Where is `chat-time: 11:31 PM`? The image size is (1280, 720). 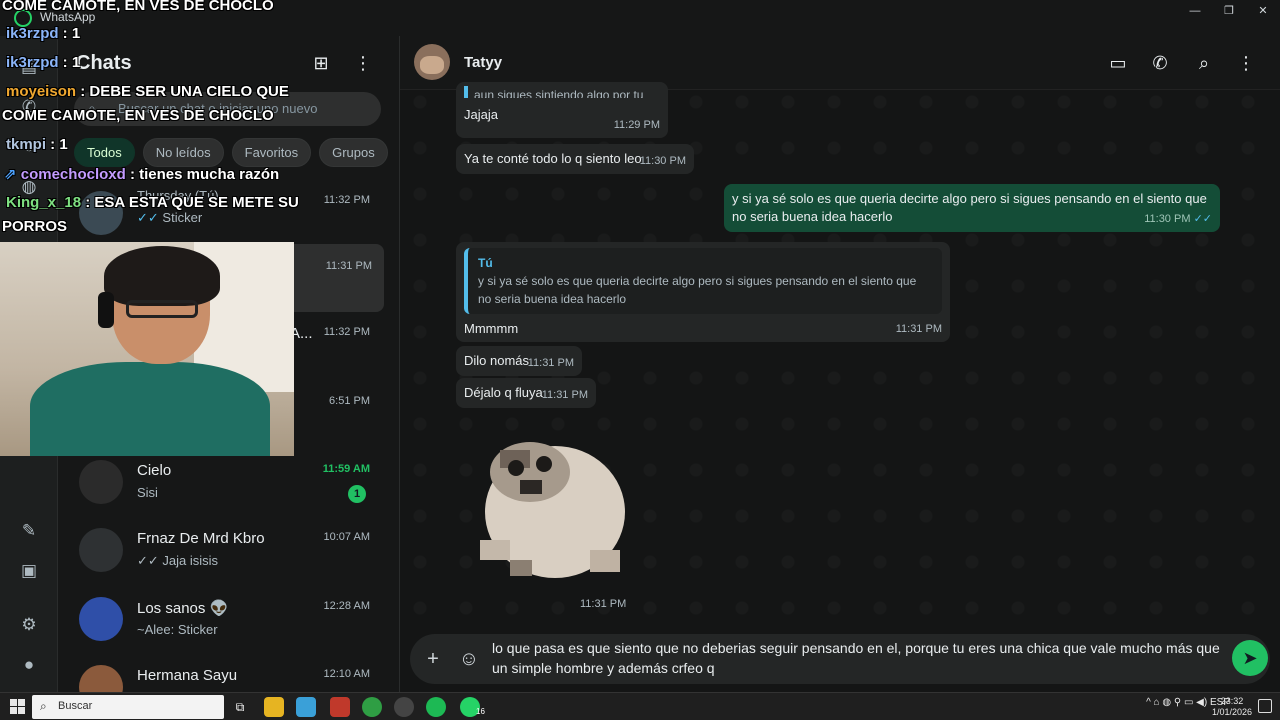
chat-time: 11:31 PM is located at coordinates (348, 266).